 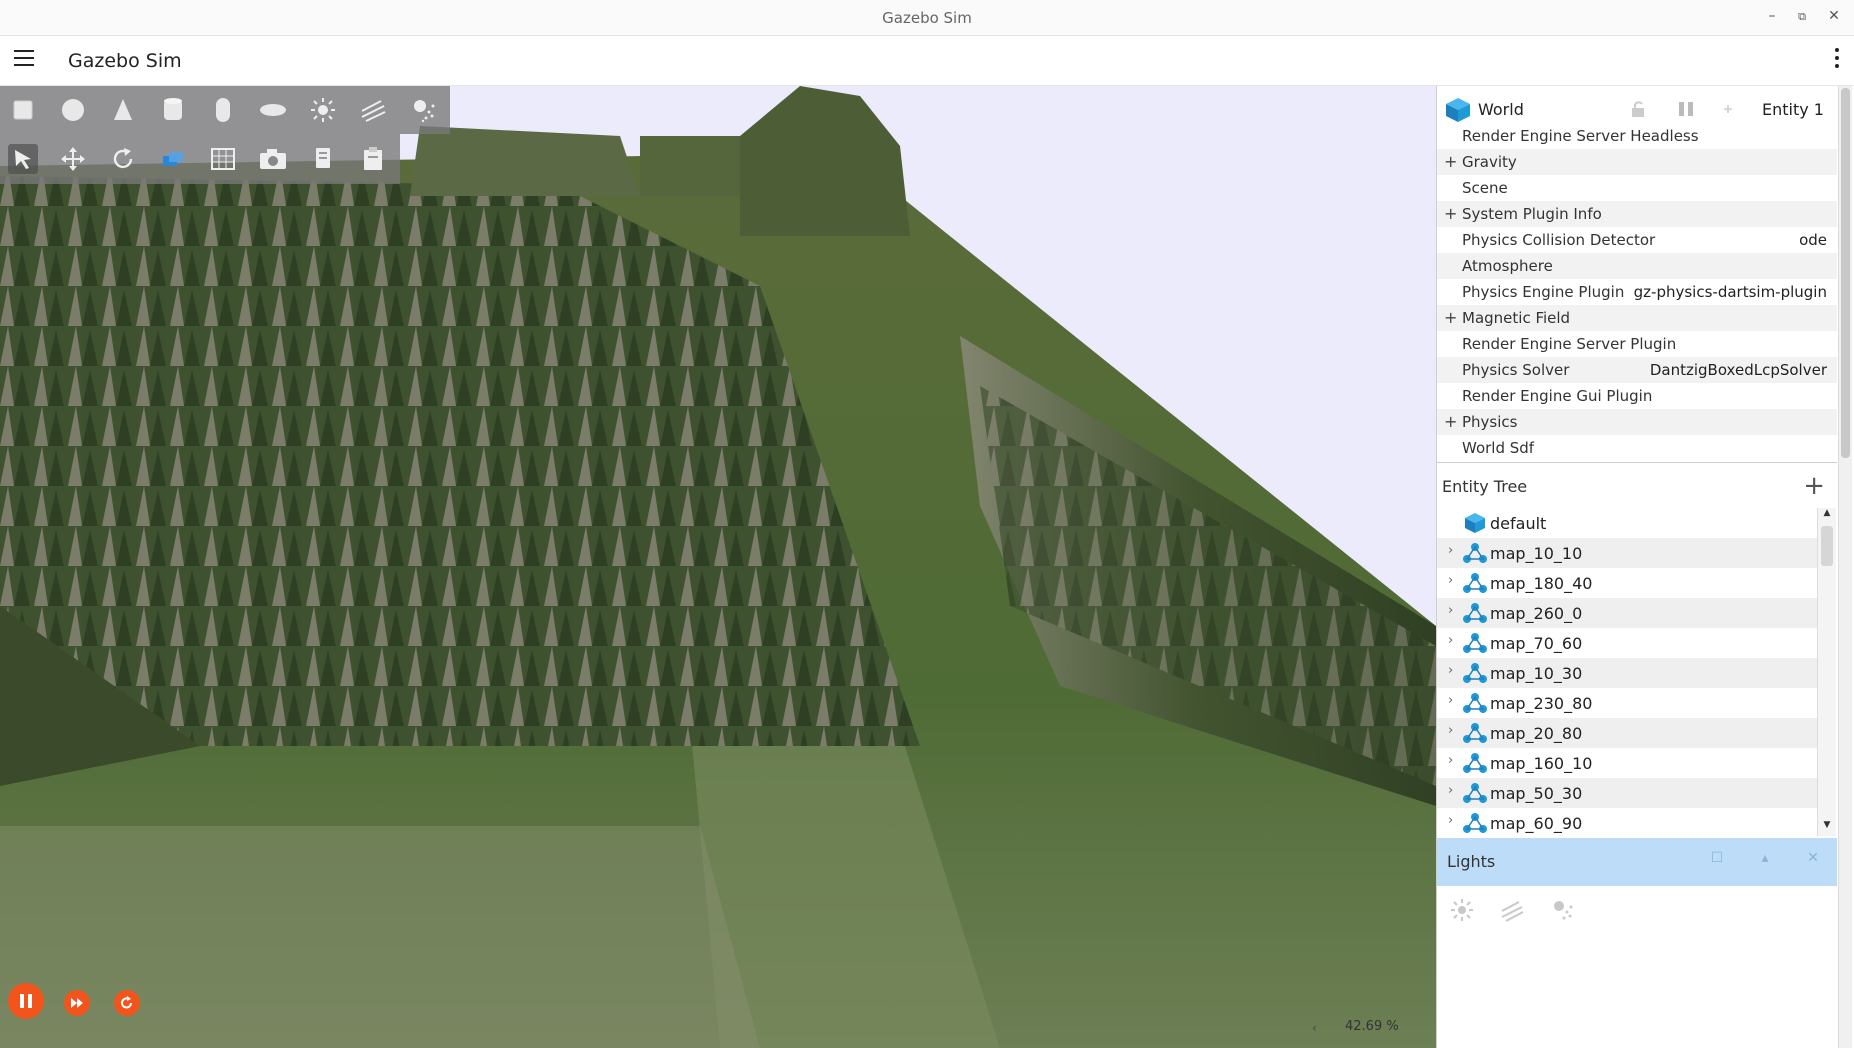 I want to click on tree-item: › map_20_80, so click(x=1627, y=733).